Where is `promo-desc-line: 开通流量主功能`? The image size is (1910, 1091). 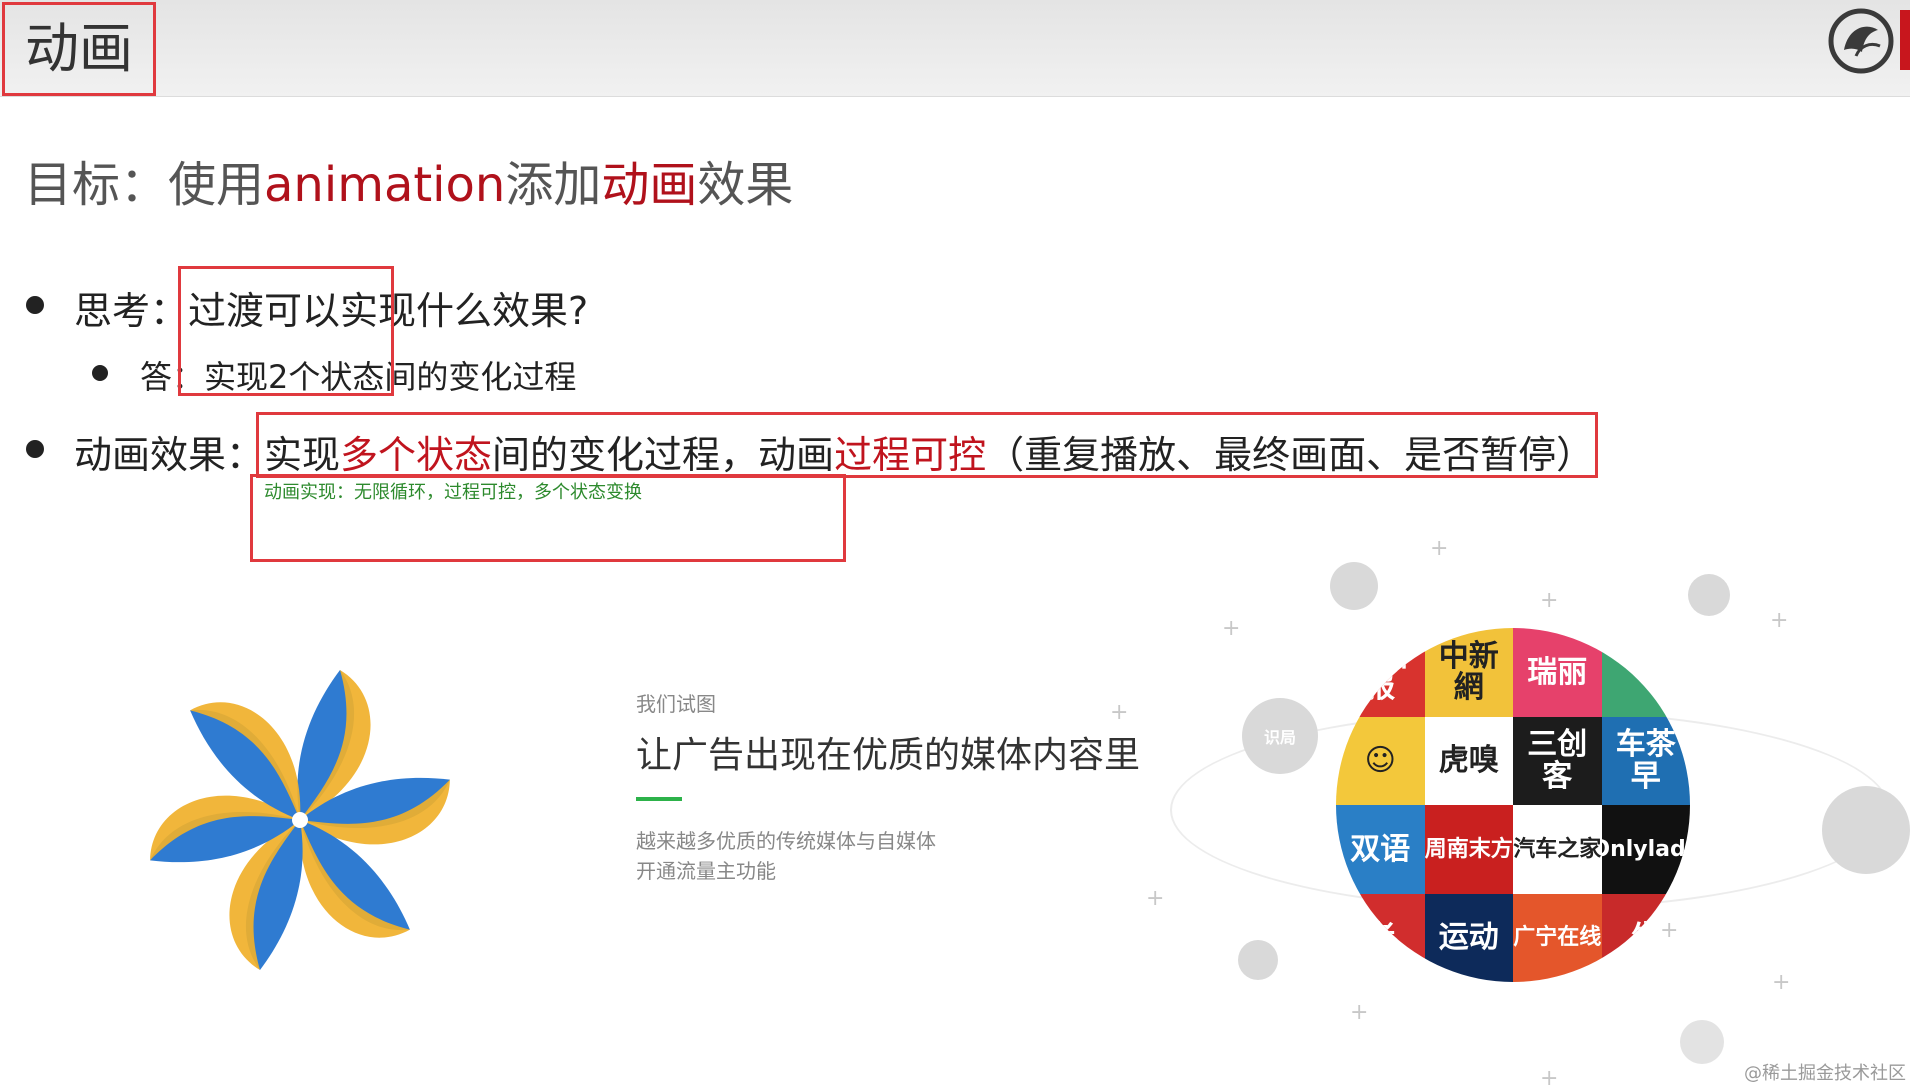
promo-desc-line: 开通流量主功能 is located at coordinates (706, 871).